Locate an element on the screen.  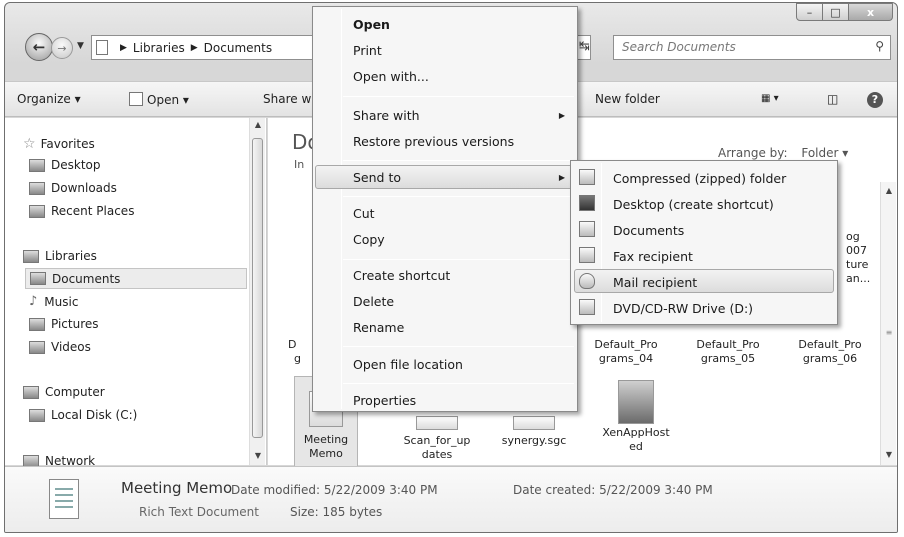
menu-item-delete: Delete is located at coordinates (373, 301).